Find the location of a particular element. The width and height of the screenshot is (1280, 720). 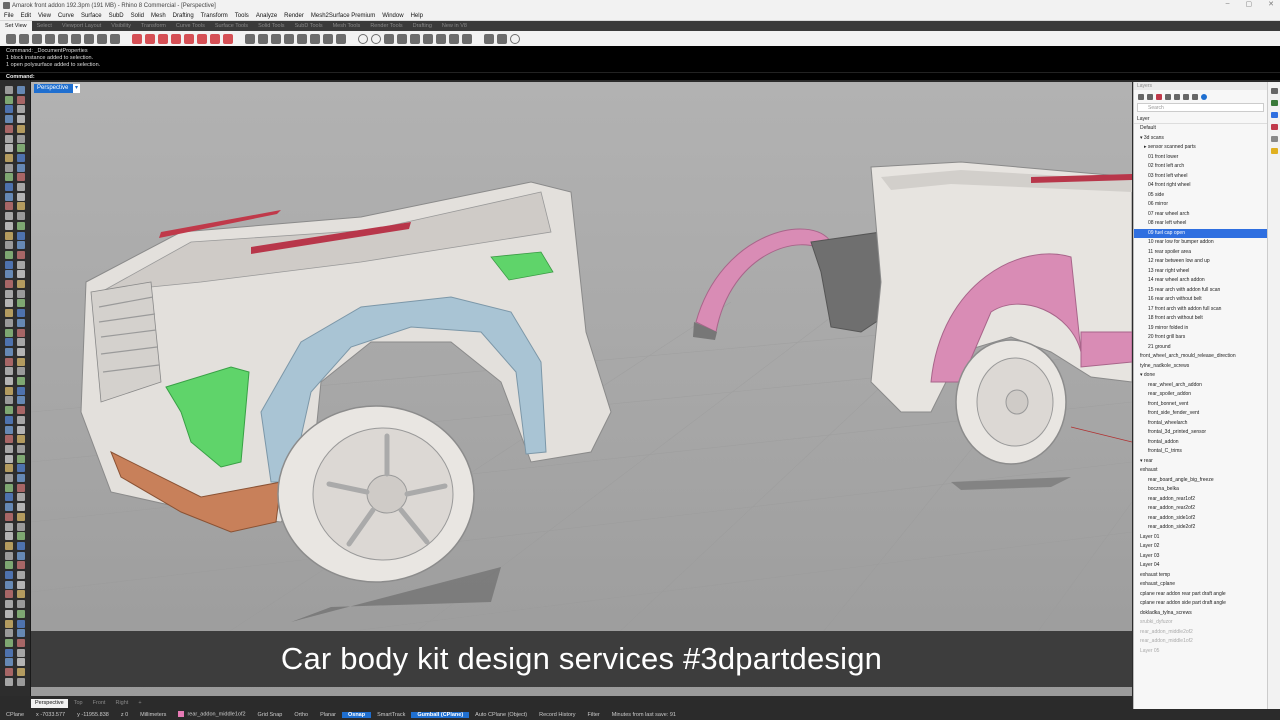

menu-render: Render is located at coordinates (294, 16).